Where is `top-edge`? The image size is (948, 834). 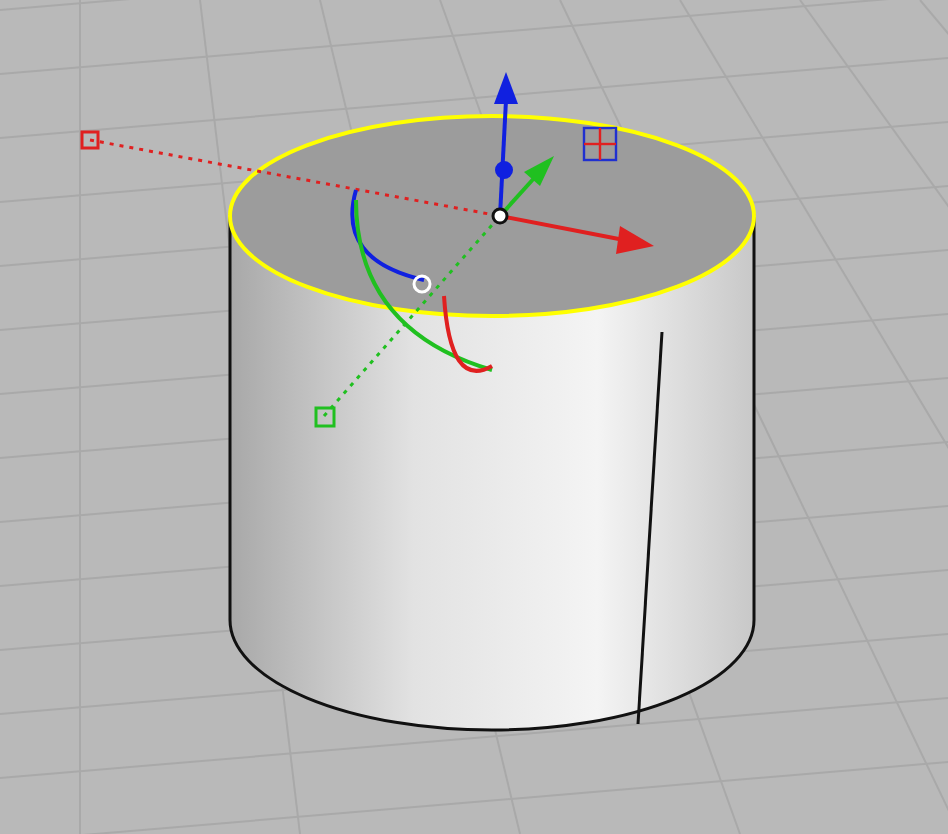
top-edge is located at coordinates (492, 216).